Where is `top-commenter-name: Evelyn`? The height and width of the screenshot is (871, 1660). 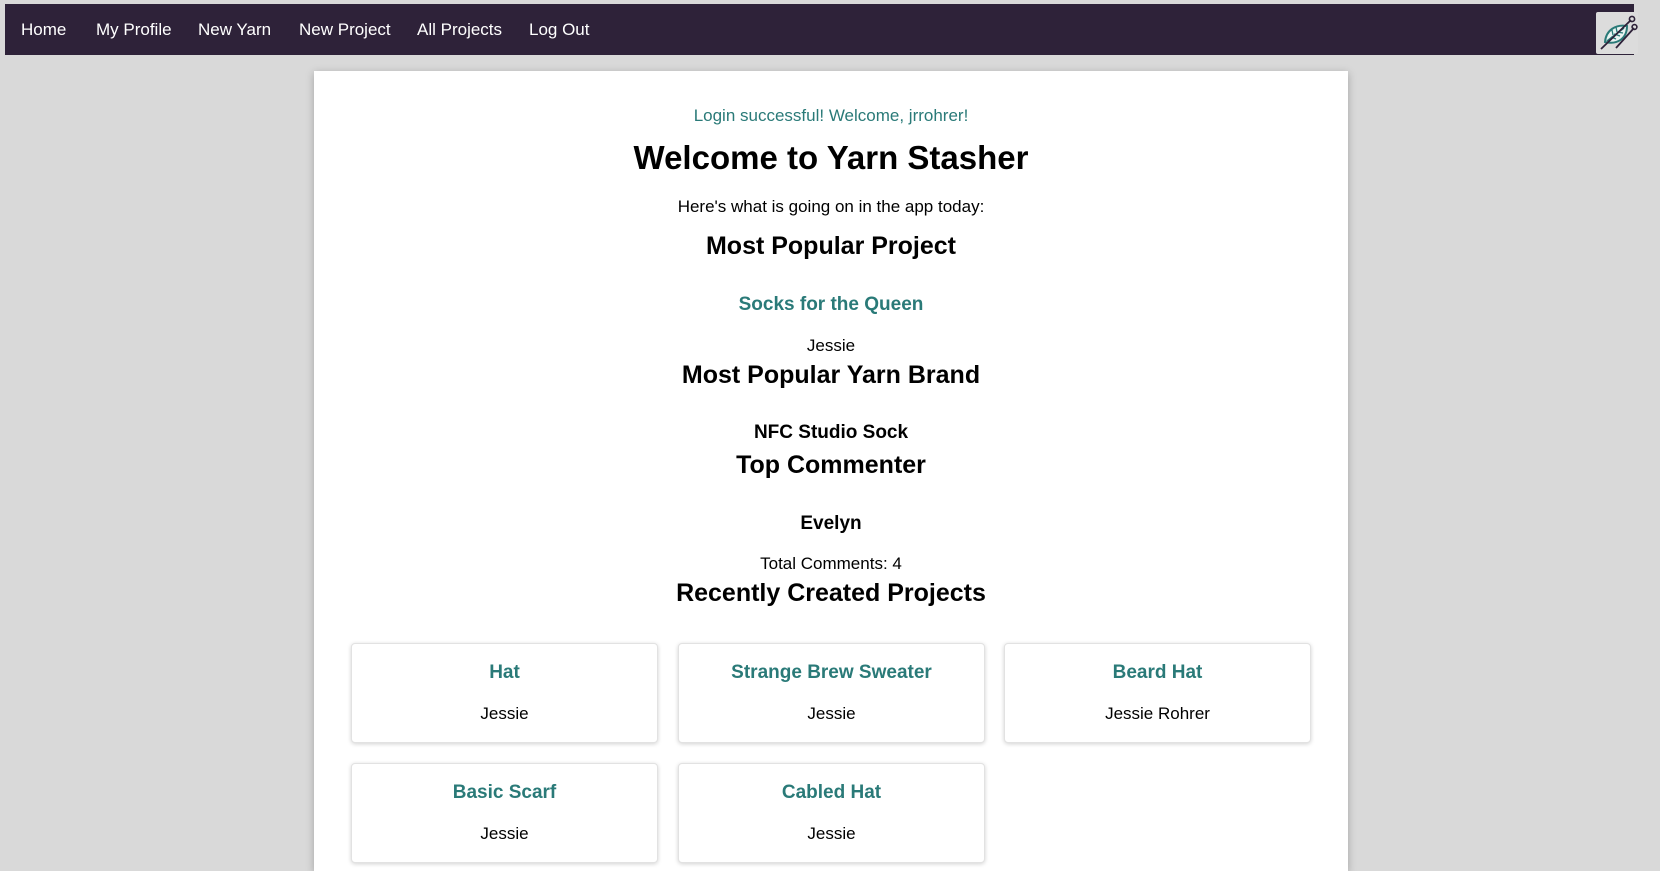
top-commenter-name: Evelyn is located at coordinates (831, 523).